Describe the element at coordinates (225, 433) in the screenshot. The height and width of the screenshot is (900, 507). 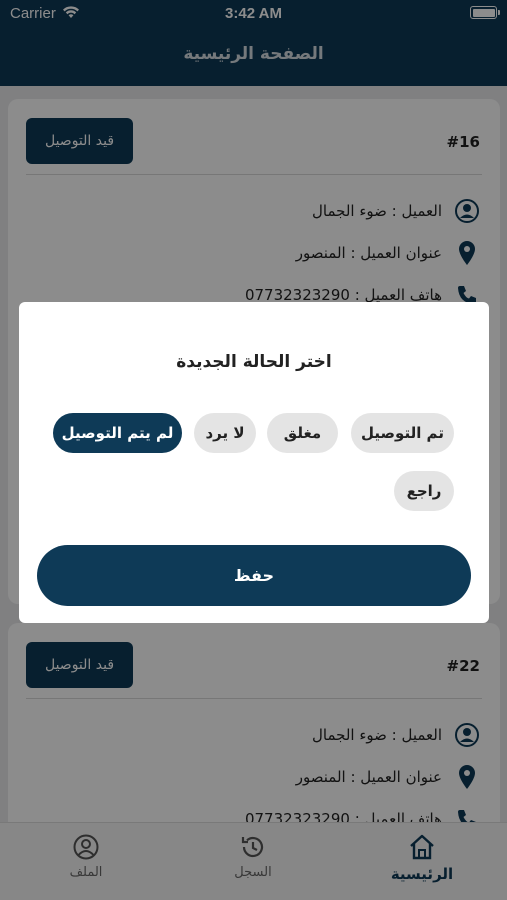
I see `status-option-no-answer: لا يرد` at that location.